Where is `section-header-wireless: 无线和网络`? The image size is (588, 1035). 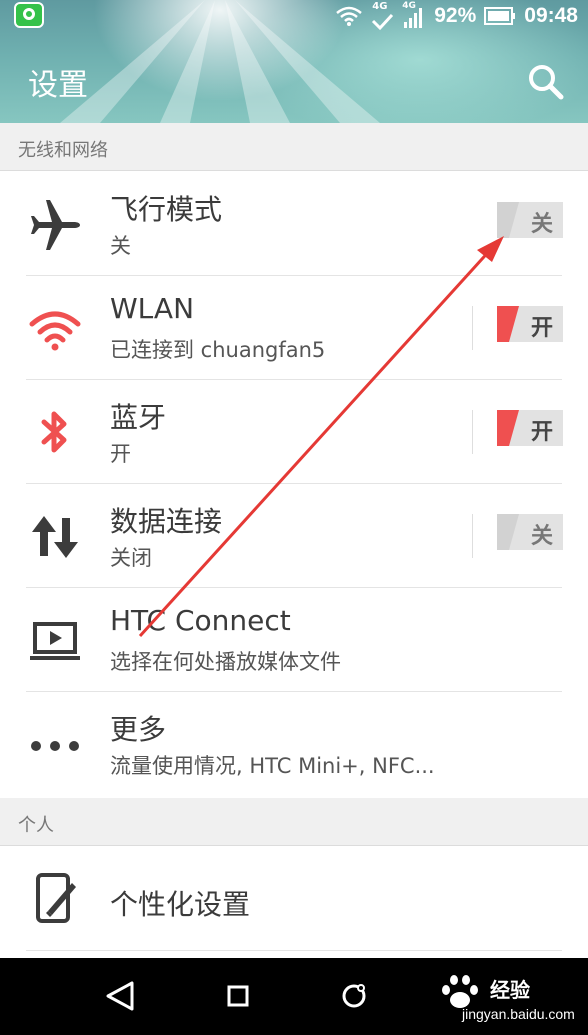
section-header-wireless: 无线和网络 is located at coordinates (294, 147).